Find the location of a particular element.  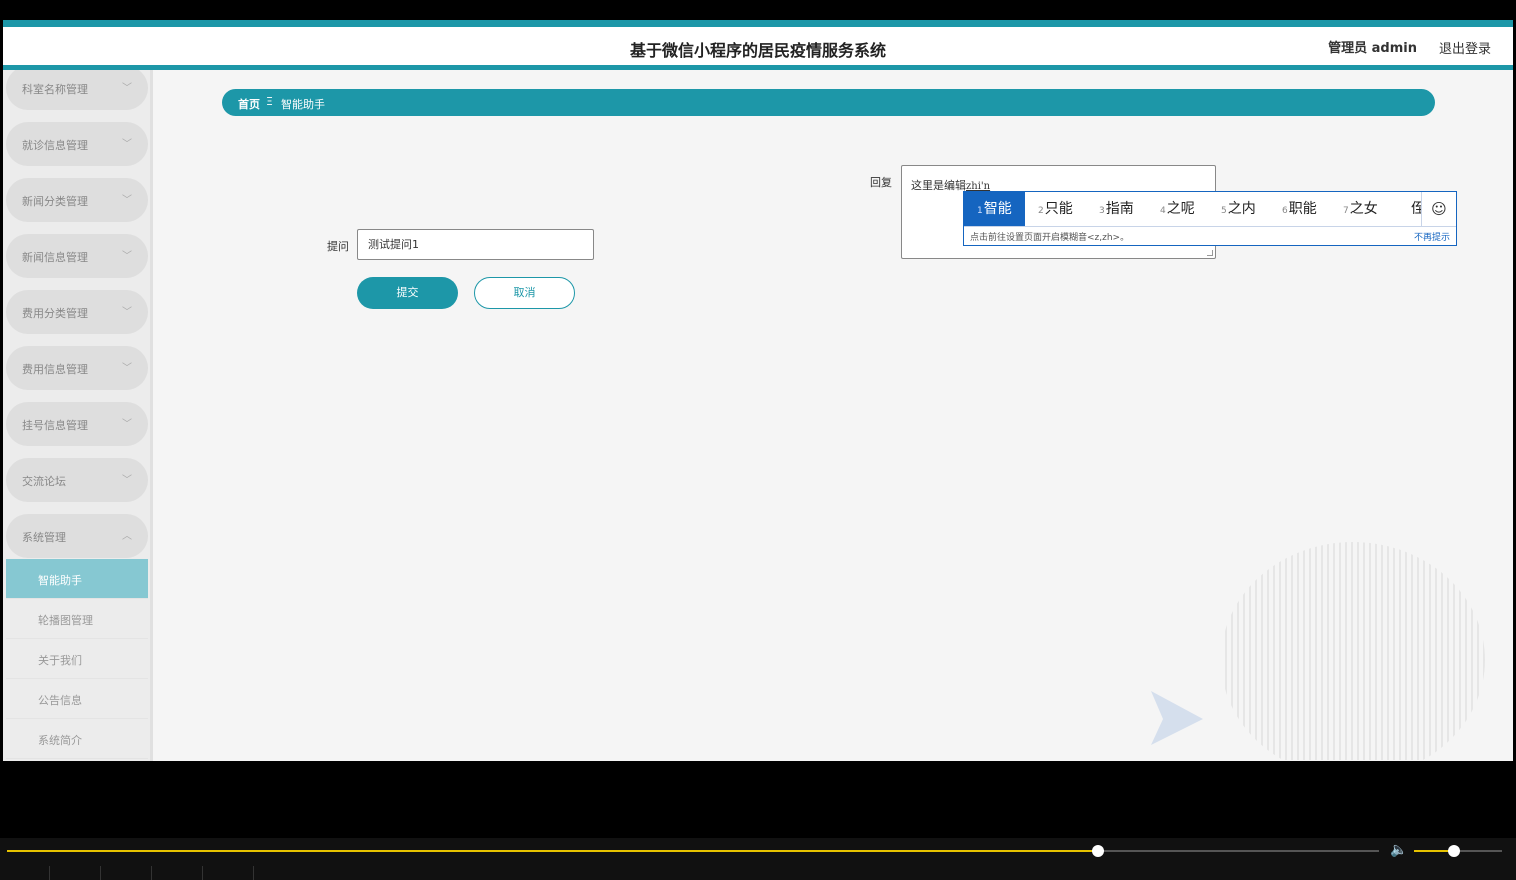

chevron-up-icon: ︿ is located at coordinates (127, 536).